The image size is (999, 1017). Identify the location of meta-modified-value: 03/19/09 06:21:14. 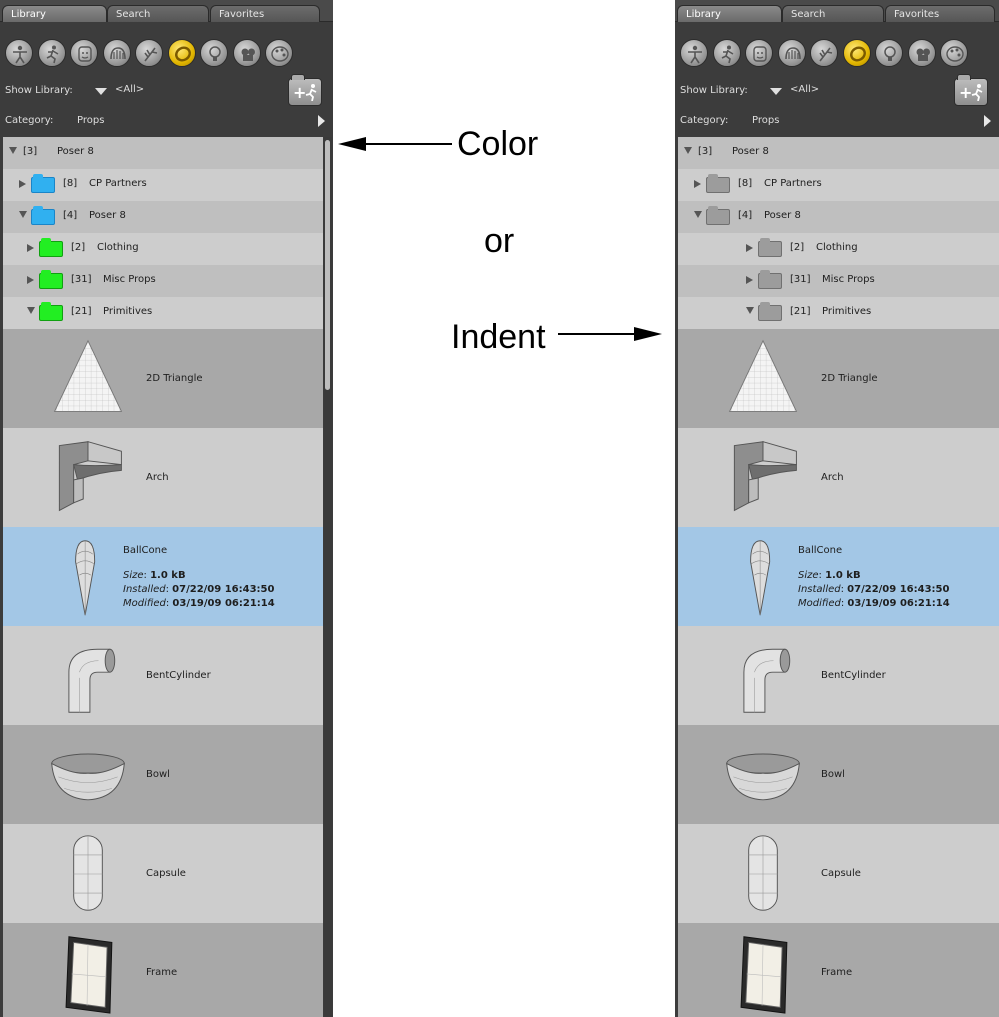
(223, 603).